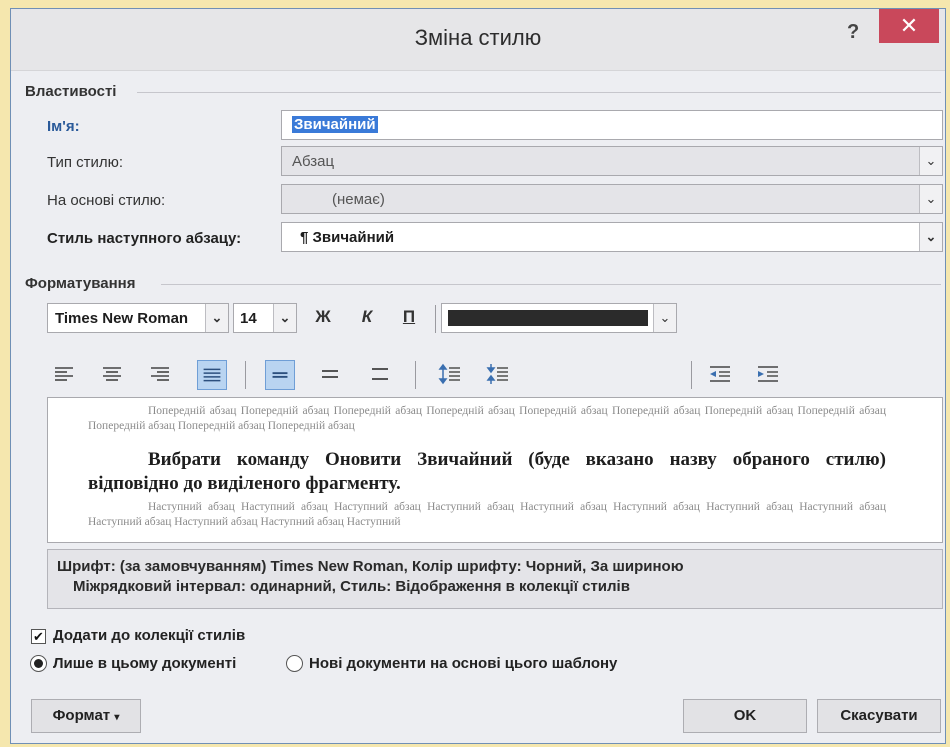 This screenshot has height=747, width=950. Describe the element at coordinates (745, 716) in the screenshot. I see `ok-button: OK` at that location.